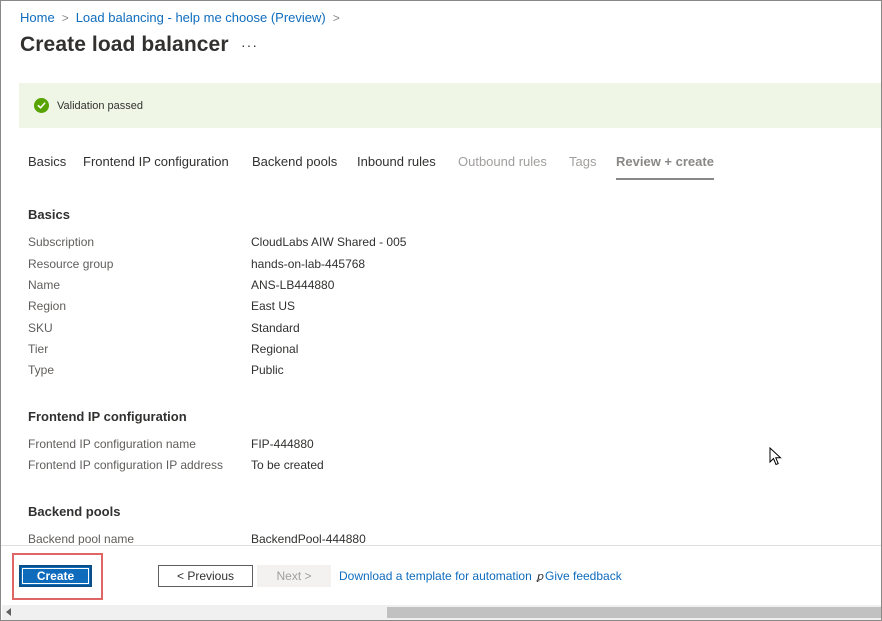 The image size is (882, 621). Describe the element at coordinates (282, 444) in the screenshot. I see `row-value: FIP-444880` at that location.